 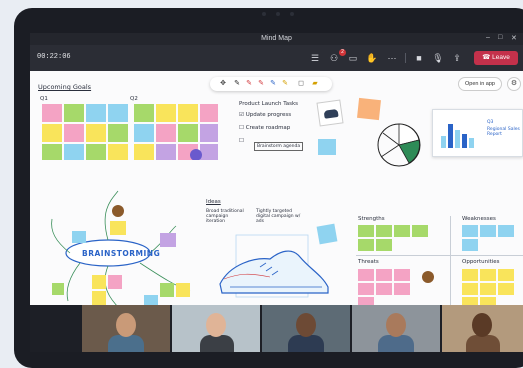 I want to click on idea-2: Tightly targeted digital campaign w/ ads, so click(x=278, y=216).